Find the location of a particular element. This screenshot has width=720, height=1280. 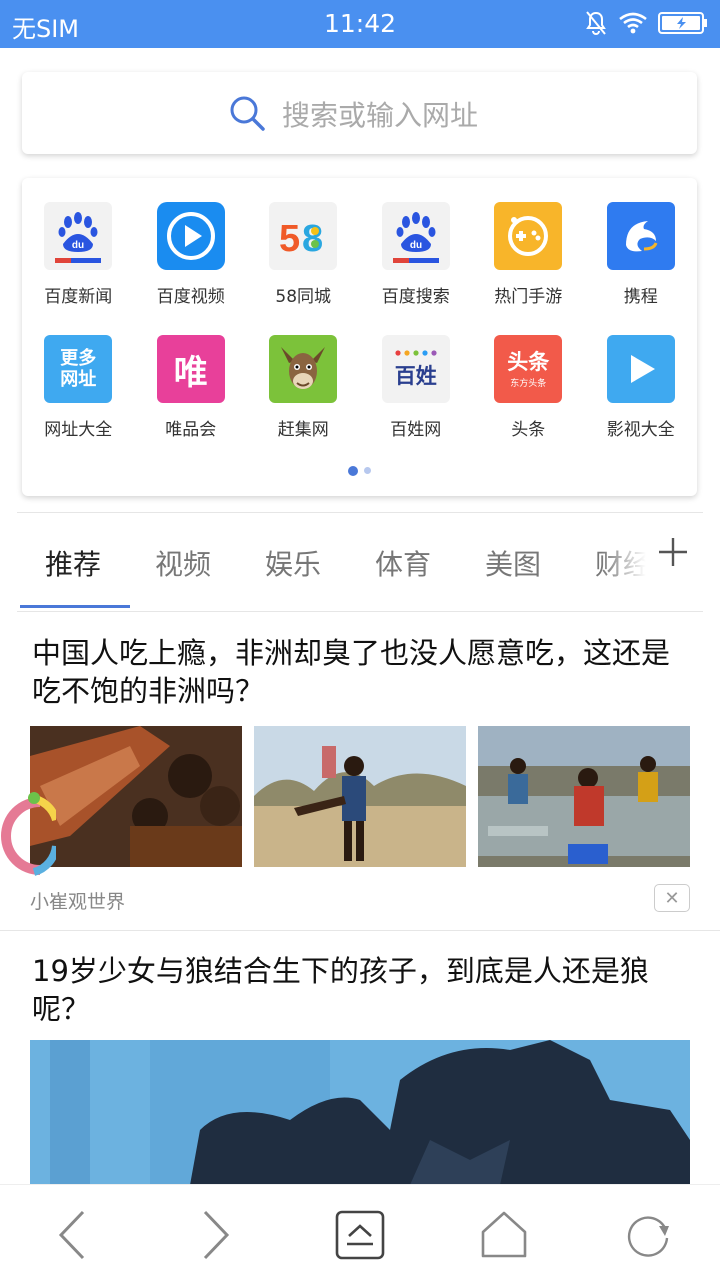

shortcut-toutiao: 头条 东方头条 头条 is located at coordinates (528, 387).